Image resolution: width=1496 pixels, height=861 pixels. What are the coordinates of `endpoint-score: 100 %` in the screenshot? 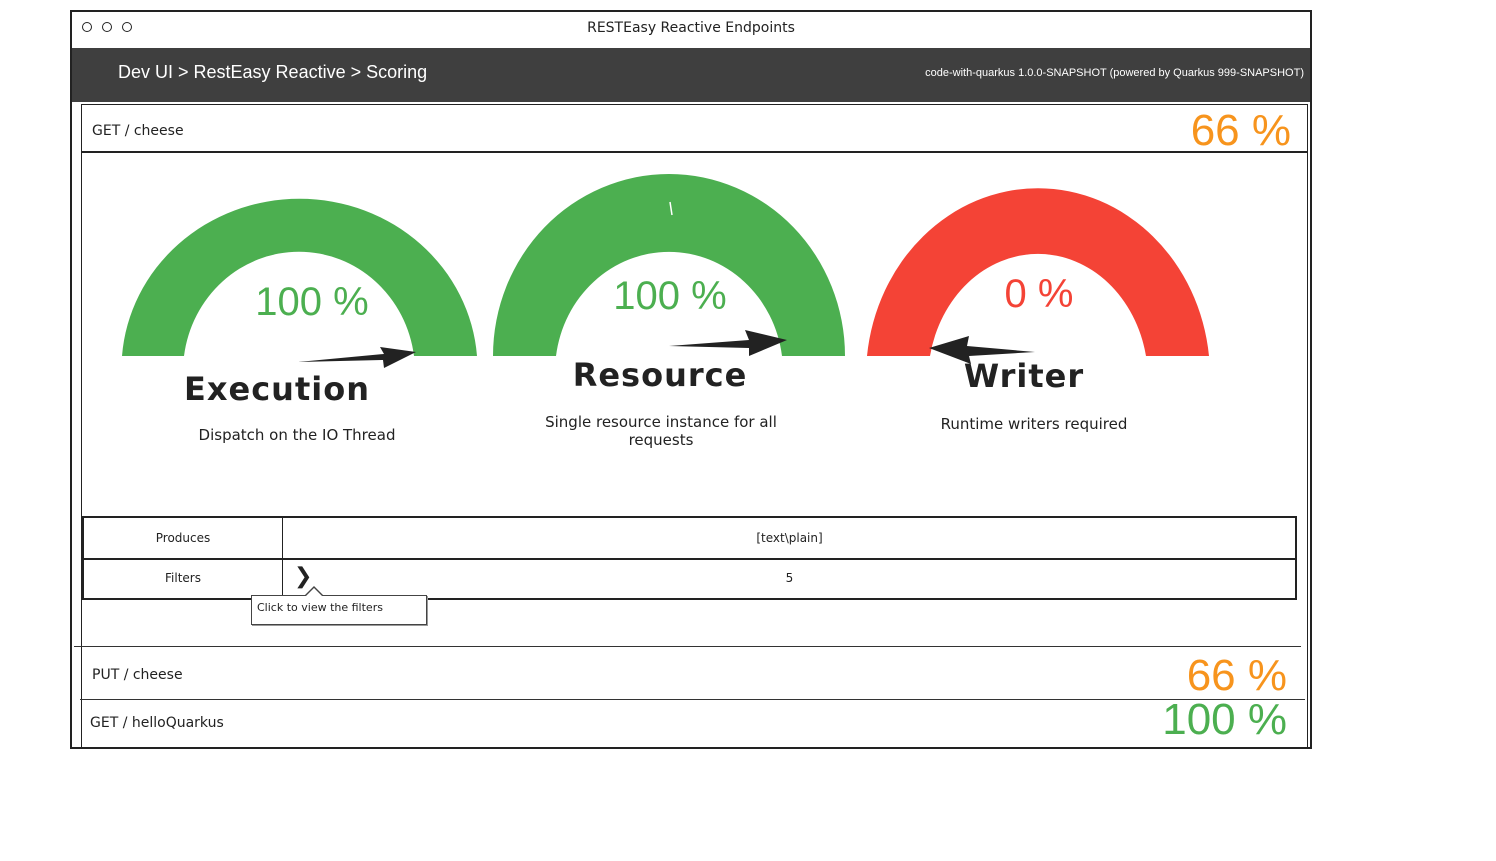 It's located at (1224, 719).